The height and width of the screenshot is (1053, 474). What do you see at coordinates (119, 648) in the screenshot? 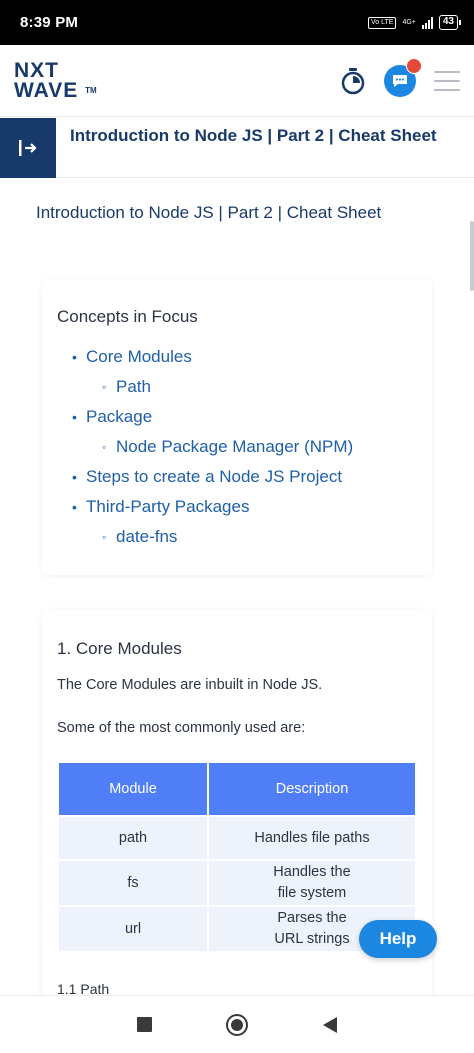
I see `section-title: 1. Core Modules` at bounding box center [119, 648].